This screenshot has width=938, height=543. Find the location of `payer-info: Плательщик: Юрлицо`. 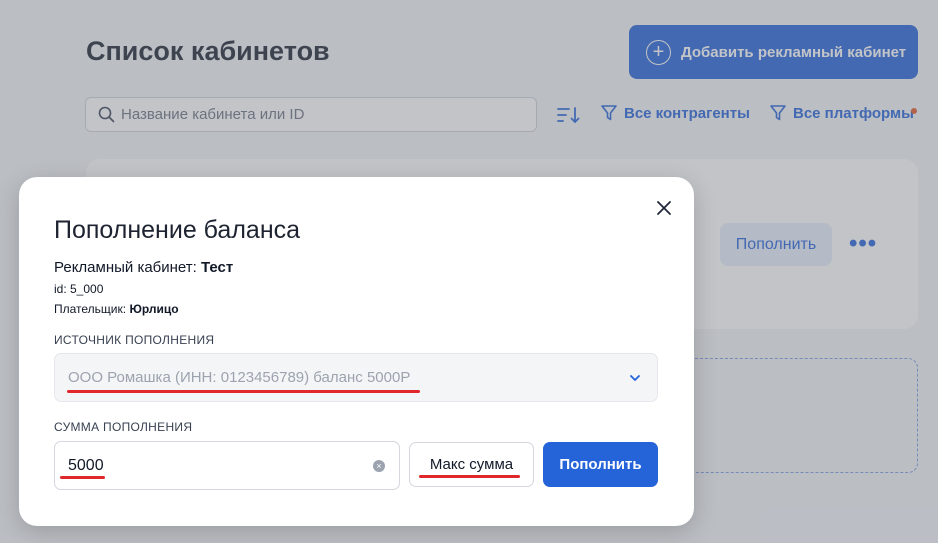

payer-info: Плательщик: Юрлицо is located at coordinates (116, 309).